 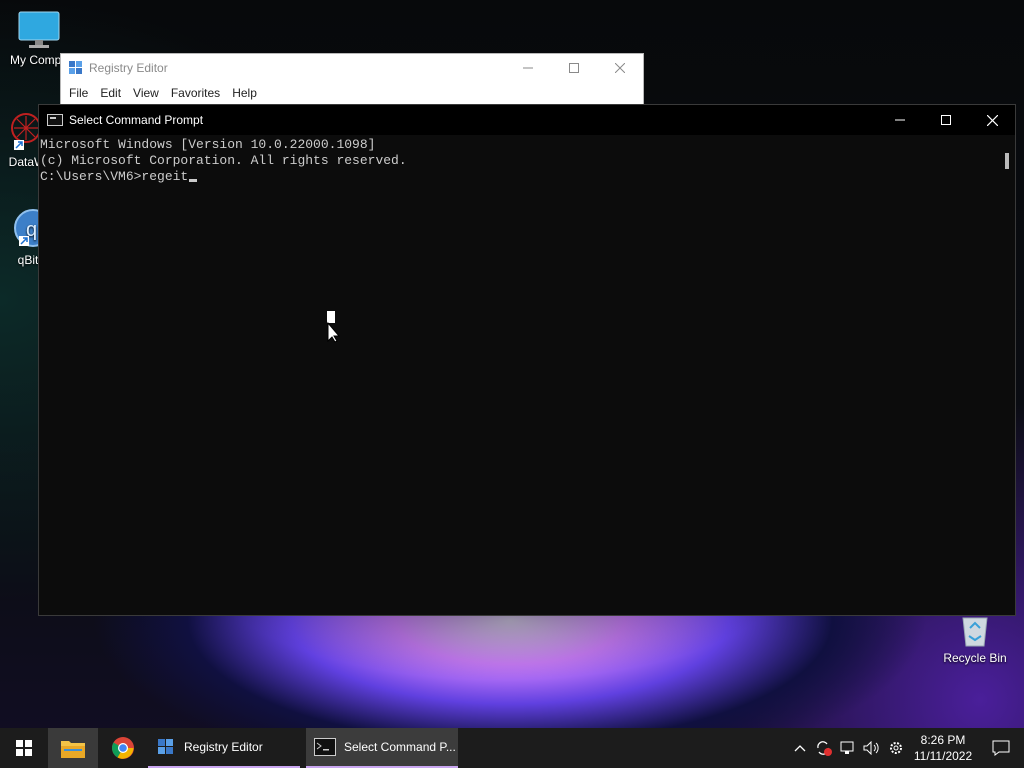 I want to click on cmd-minimize-button, so click(x=900, y=120).